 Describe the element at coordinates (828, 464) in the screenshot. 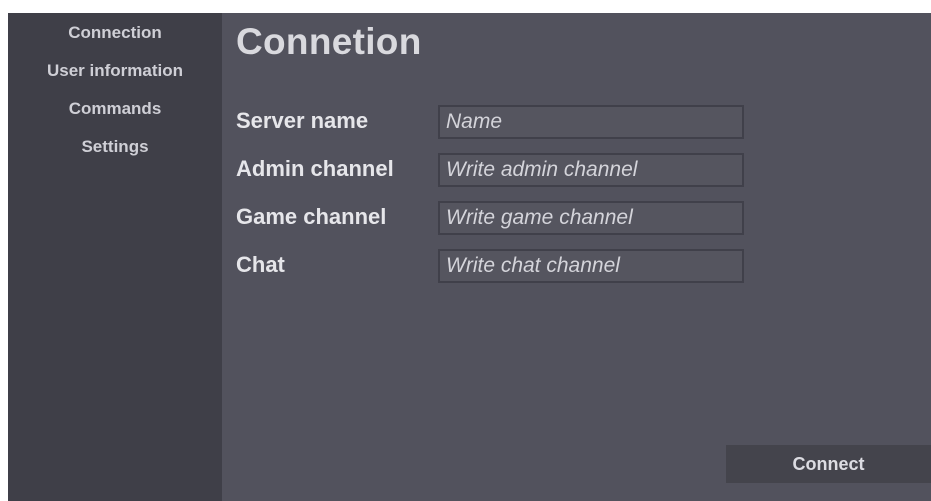

I see `connect-button: Connect` at that location.